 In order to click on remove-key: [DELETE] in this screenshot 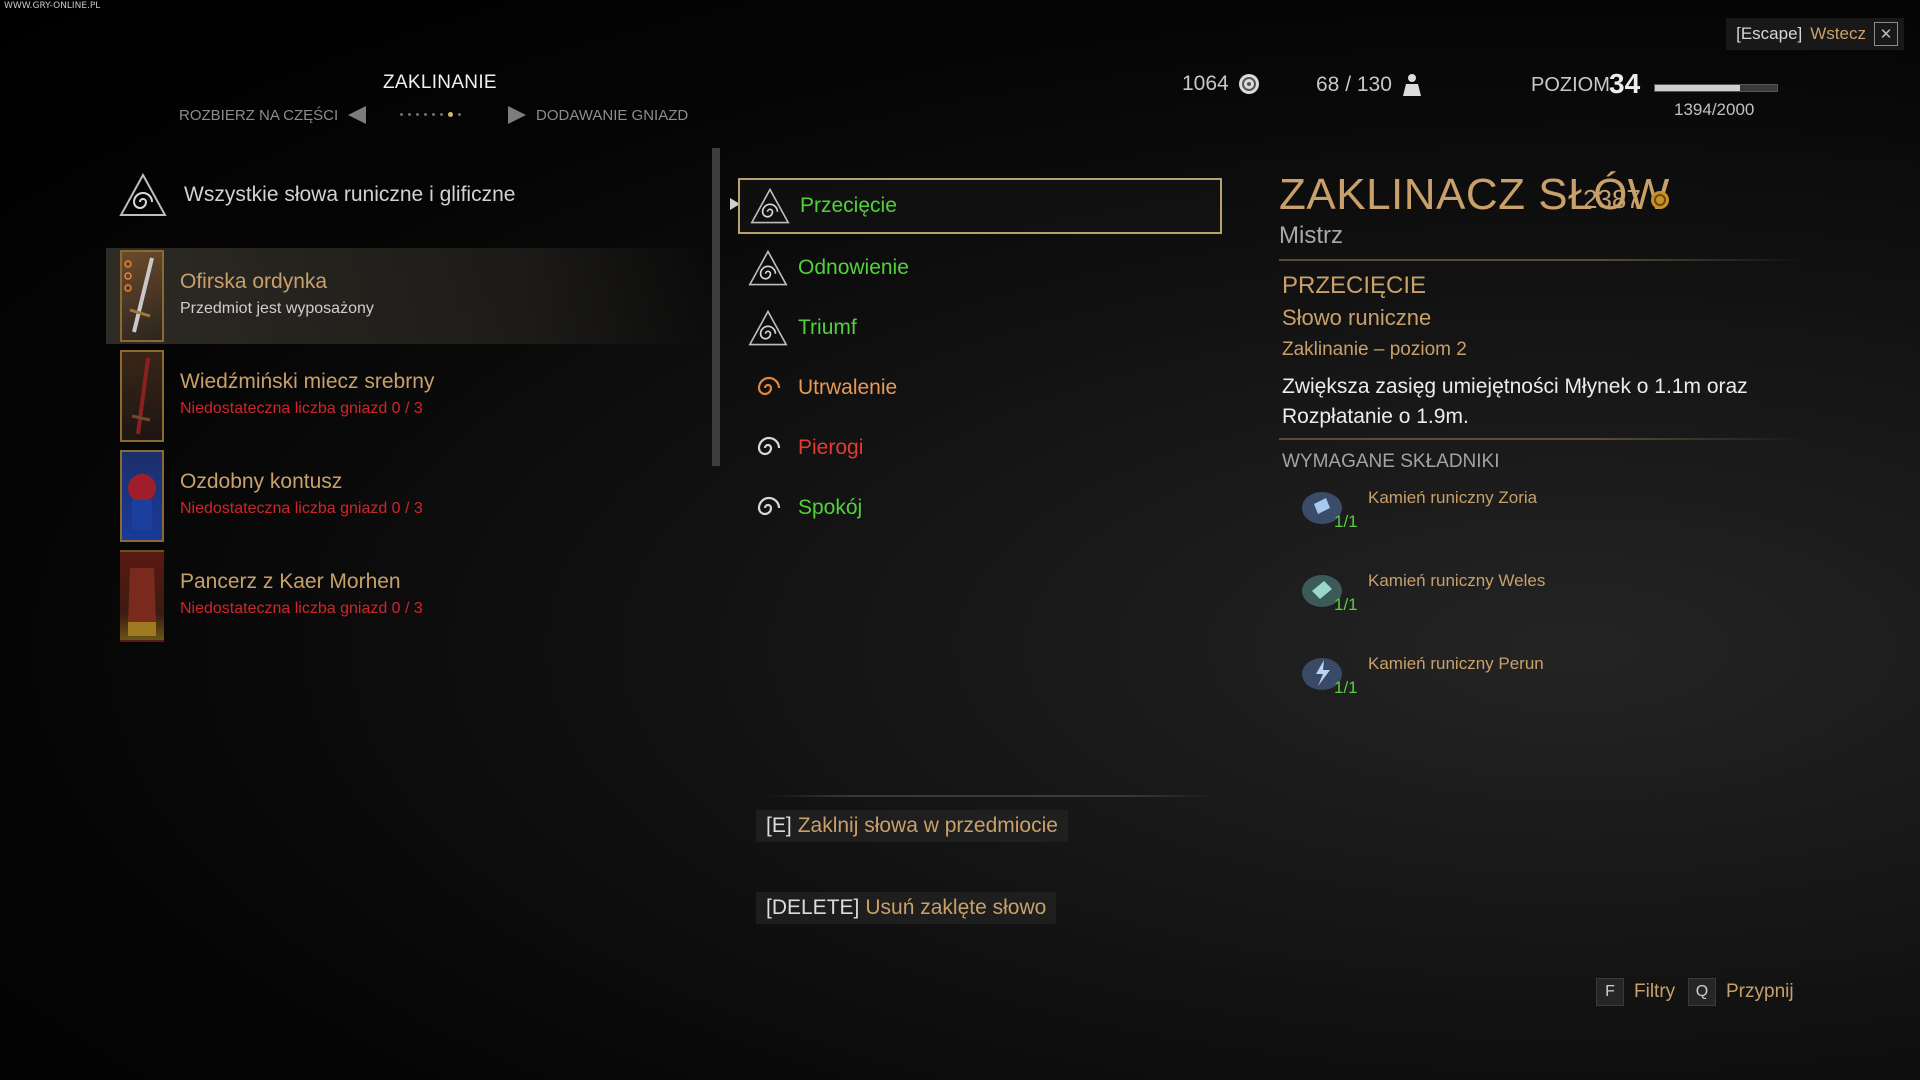, I will do `click(813, 907)`.